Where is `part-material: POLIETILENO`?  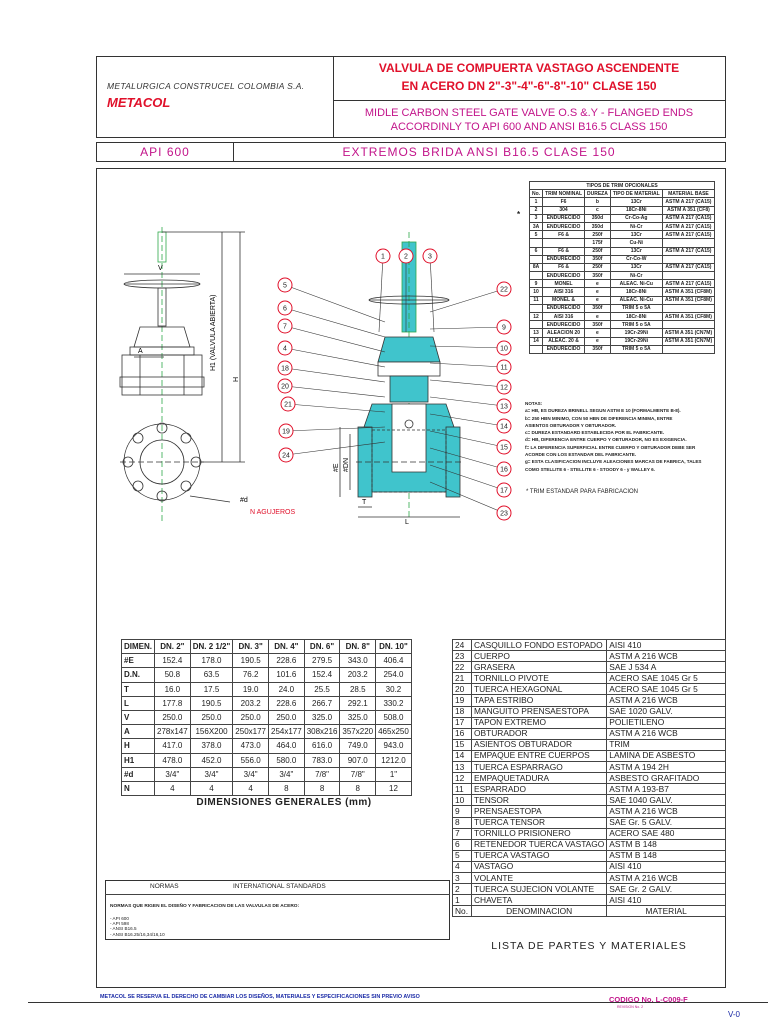
part-material: POLIETILENO is located at coordinates (666, 722).